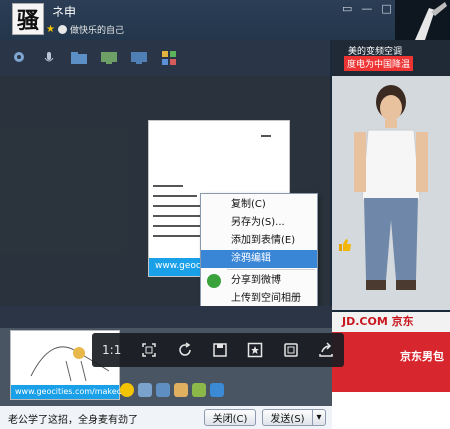 This screenshot has height=429, width=450. What do you see at coordinates (391, 352) in the screenshot?
I see `jd-ad: JD.COM 京东 京东男包` at bounding box center [391, 352].